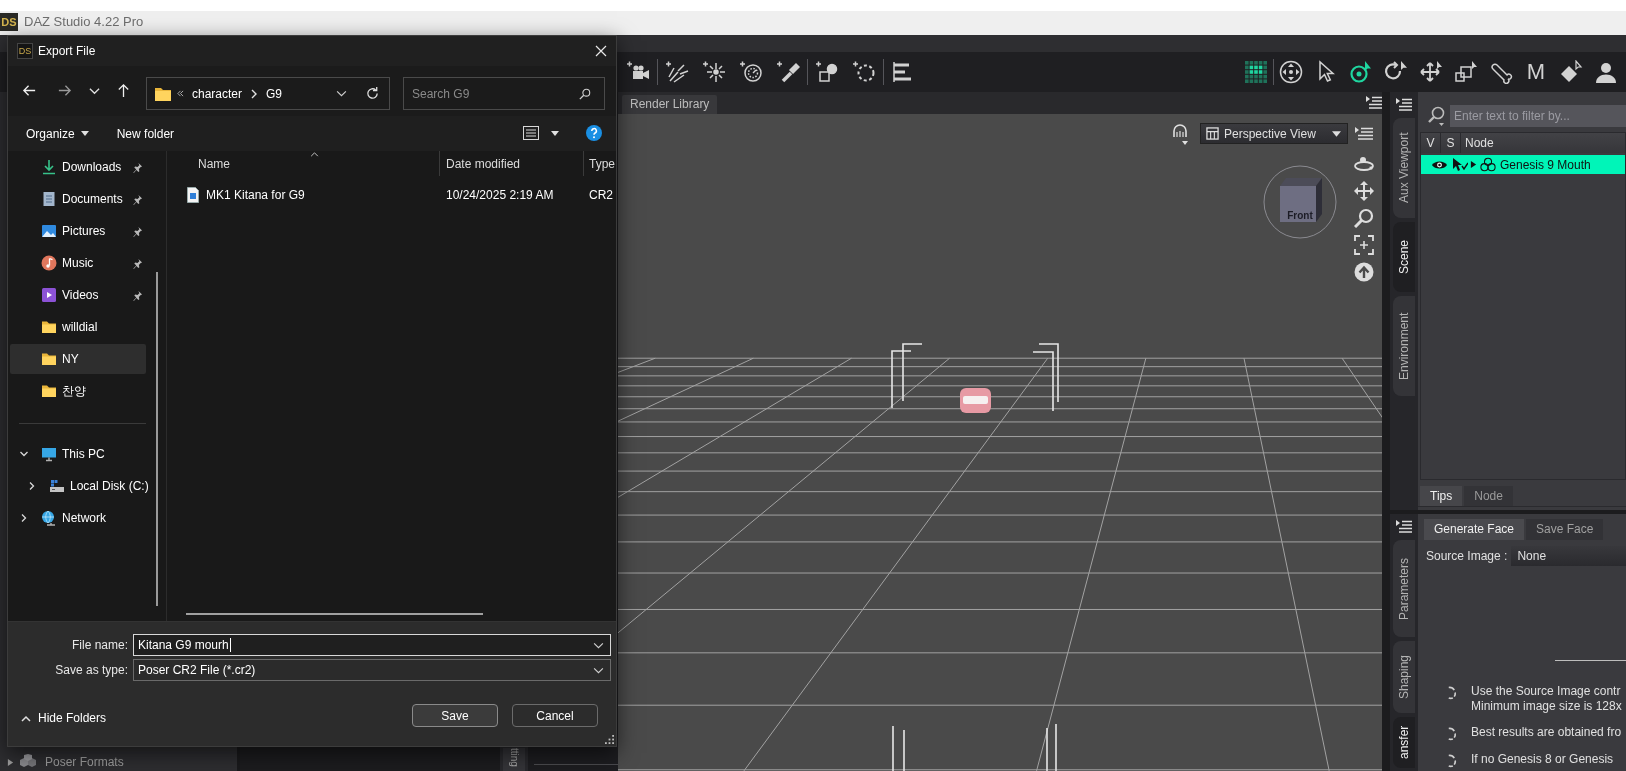 The image size is (1626, 771). I want to click on hide-folders-button: Hide Folders, so click(64, 718).